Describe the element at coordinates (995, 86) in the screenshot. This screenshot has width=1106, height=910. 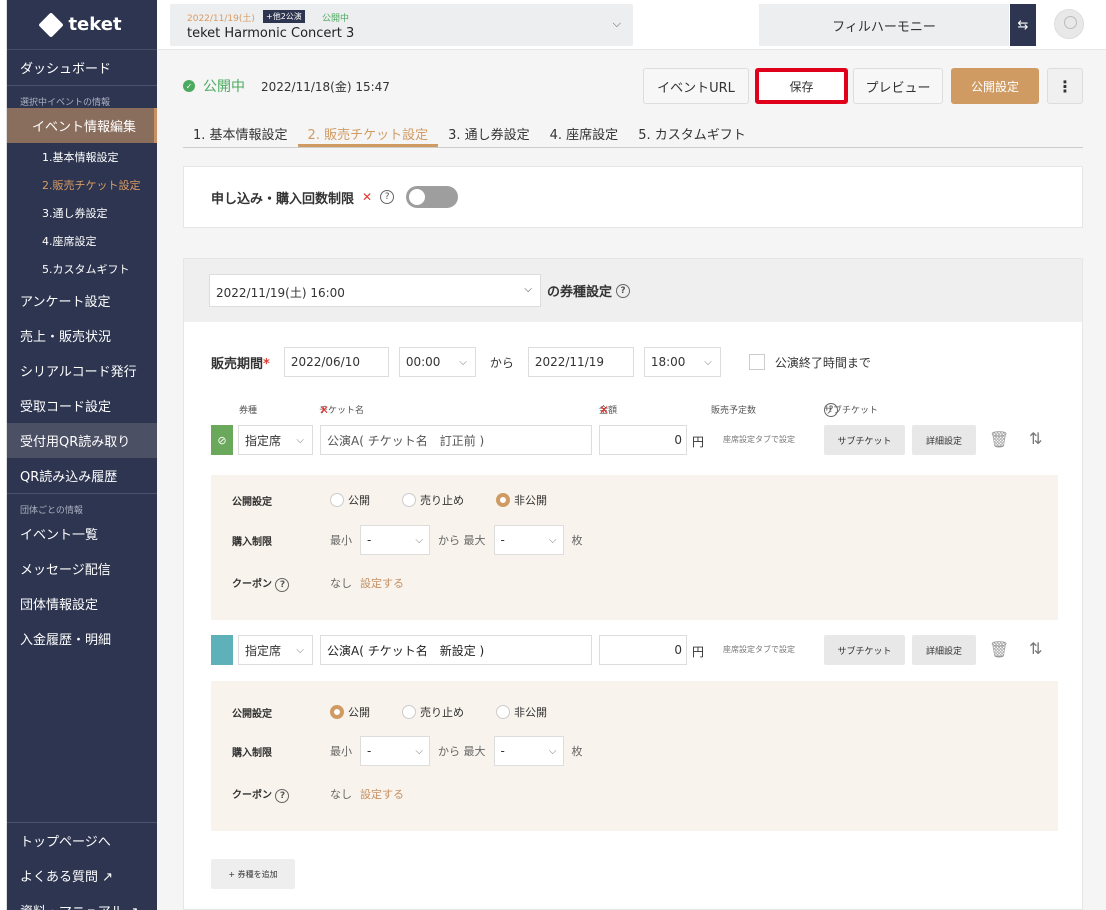
I see `publish-settings-button: 公開設定` at that location.